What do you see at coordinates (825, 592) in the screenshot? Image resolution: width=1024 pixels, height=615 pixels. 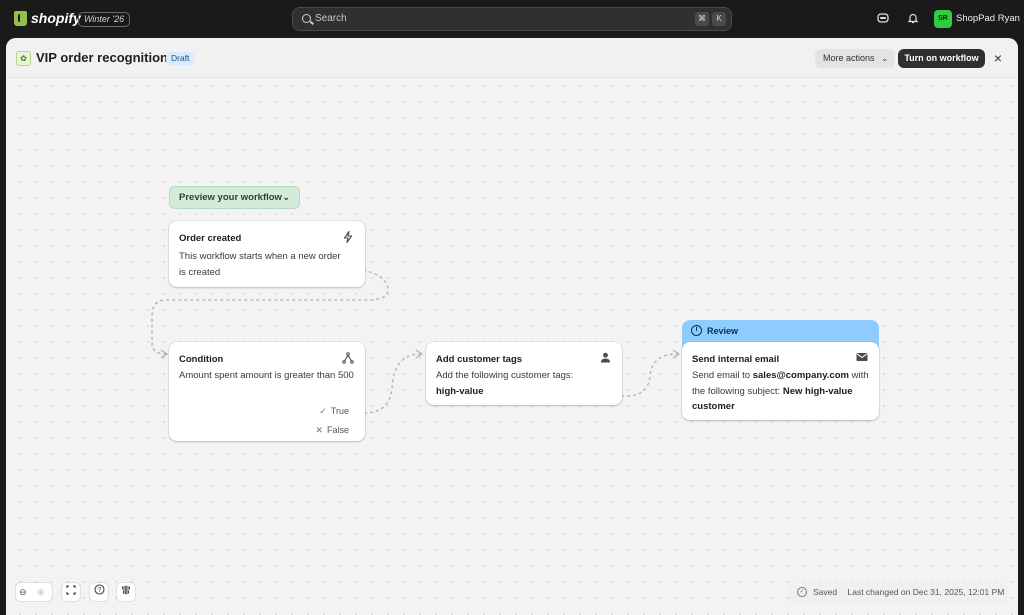 I see `saved-label: Saved` at bounding box center [825, 592].